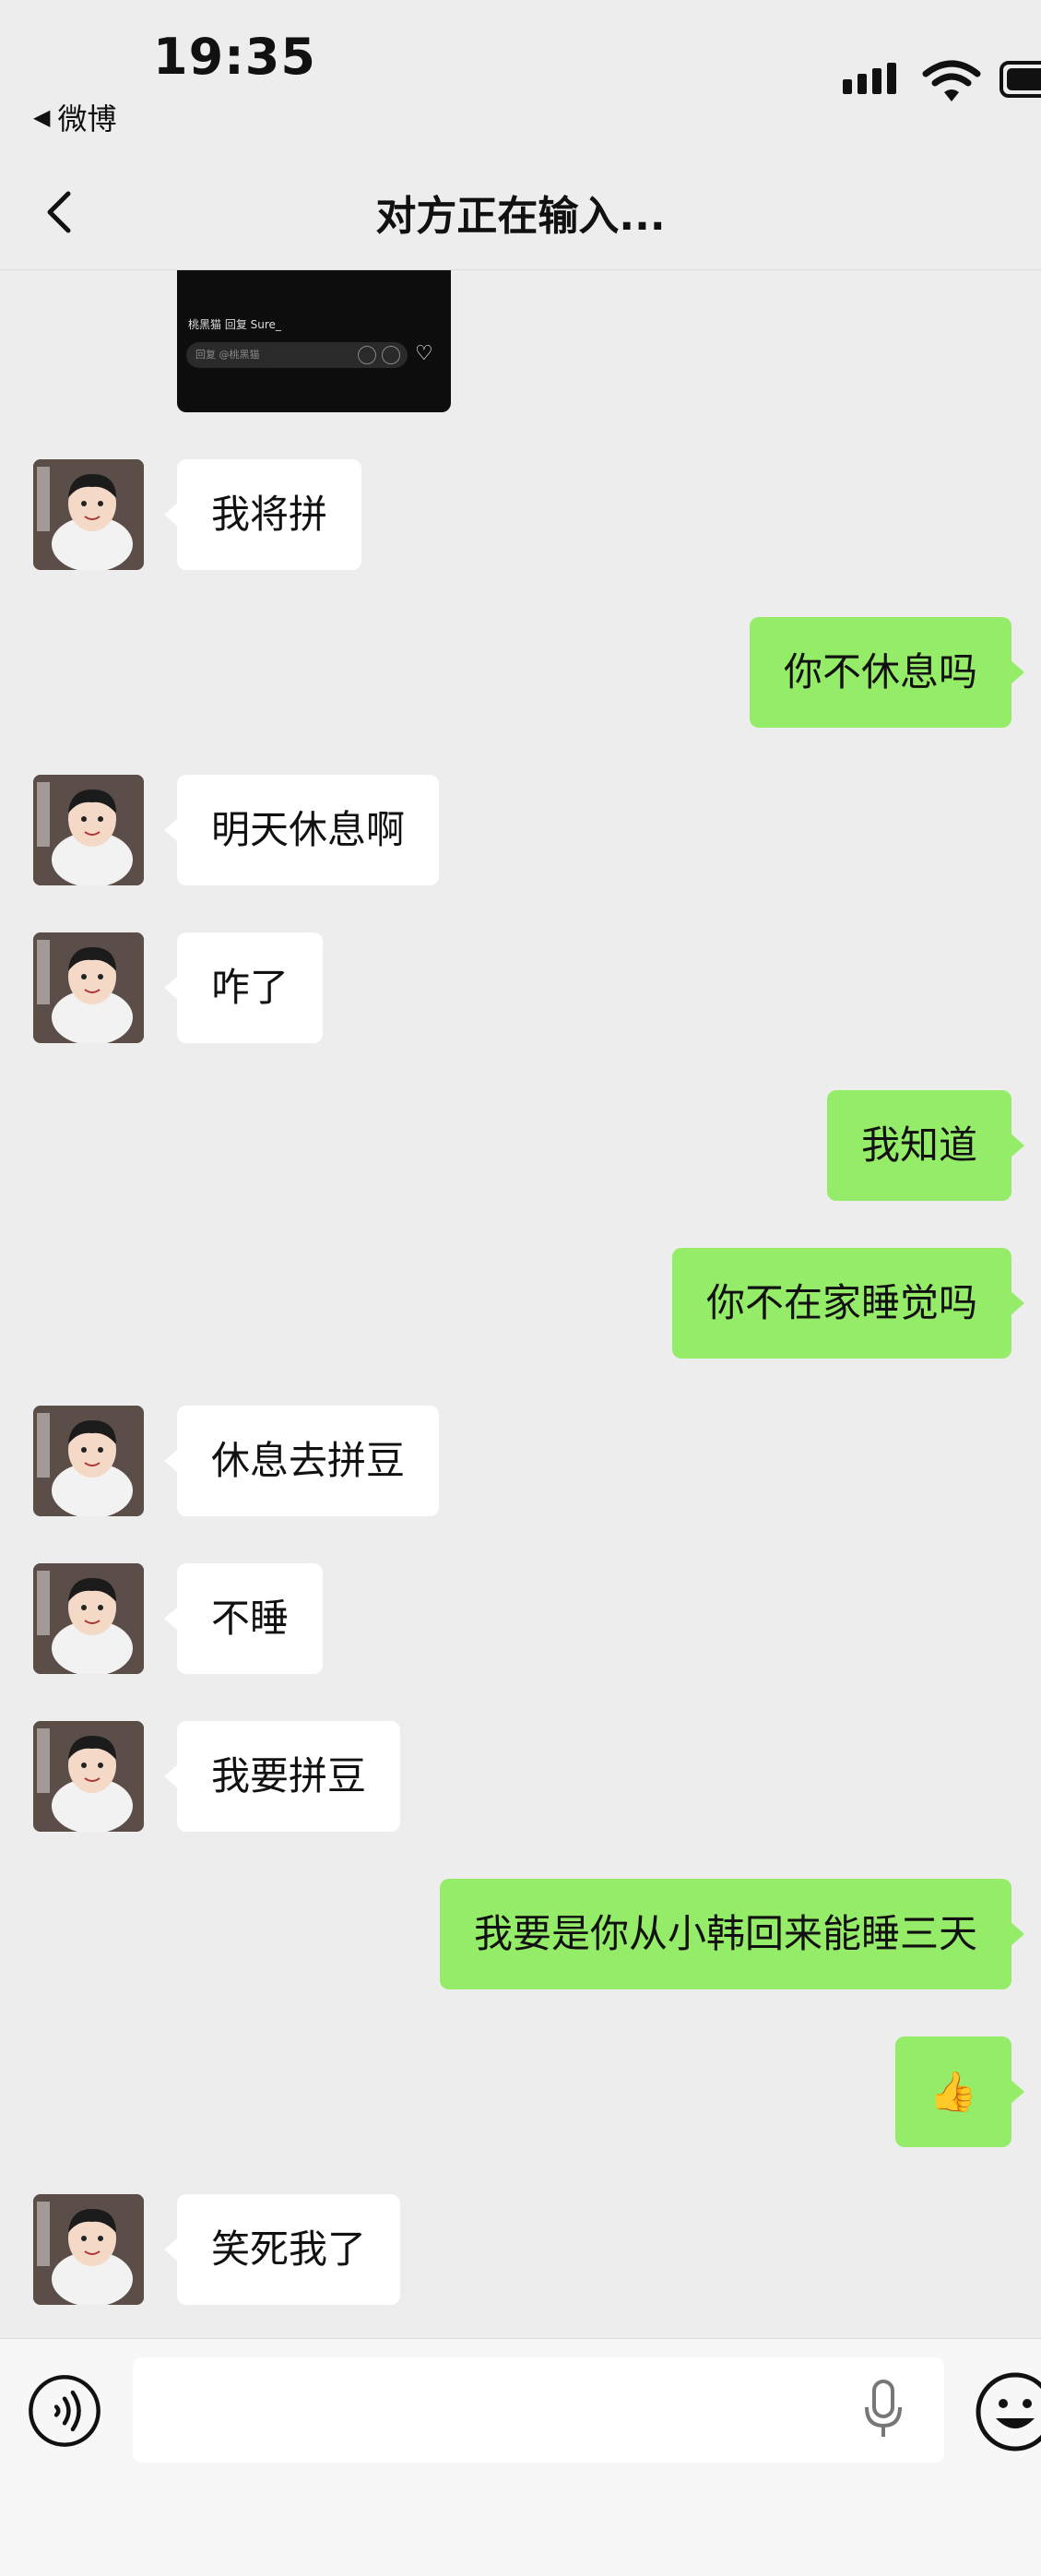 The width and height of the screenshot is (1041, 2576). Describe the element at coordinates (520, 2249) in the screenshot. I see `received-message: 笑死我了` at that location.